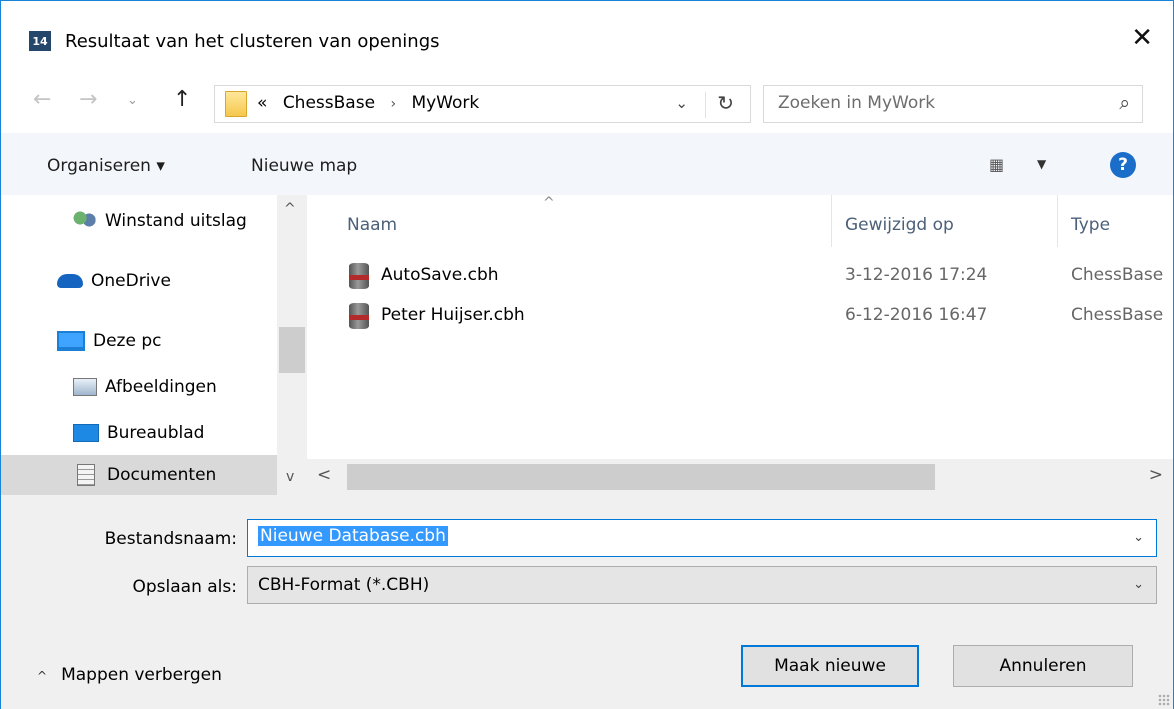 The image size is (1174, 709). What do you see at coordinates (324, 475) in the screenshot?
I see `scroll-left-icon: <` at bounding box center [324, 475].